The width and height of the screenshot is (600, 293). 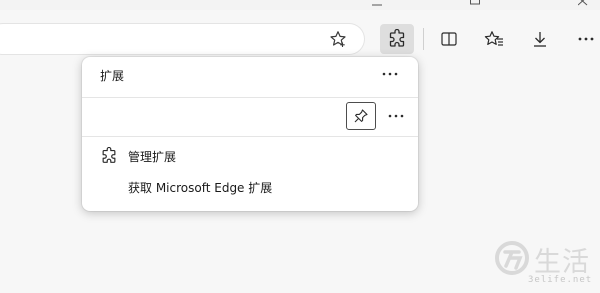 What do you see at coordinates (512, 258) in the screenshot?
I see `watermark-icon` at bounding box center [512, 258].